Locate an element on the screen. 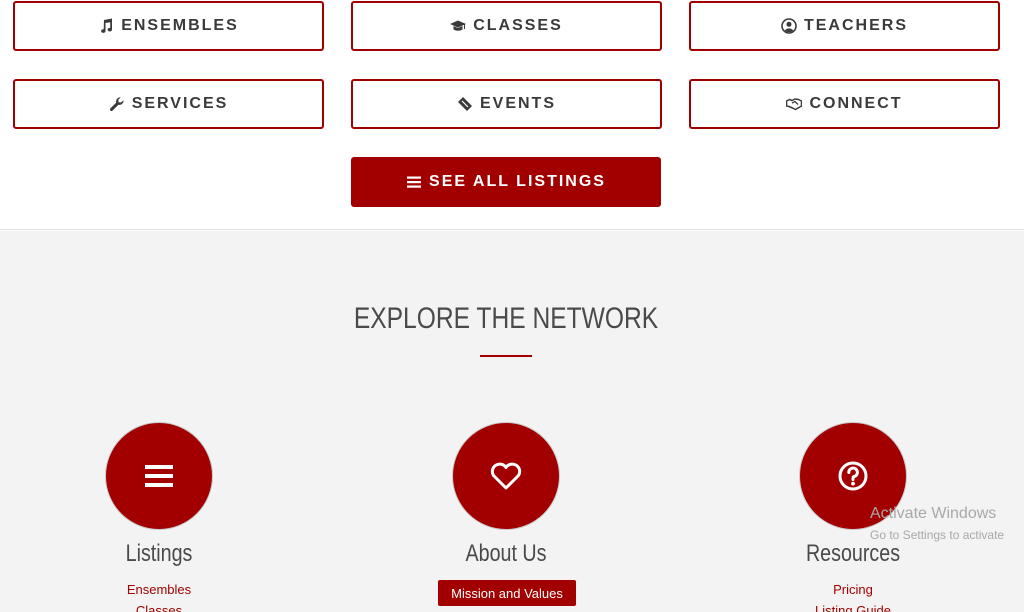 The height and width of the screenshot is (612, 1024). about-circle is located at coordinates (506, 476).